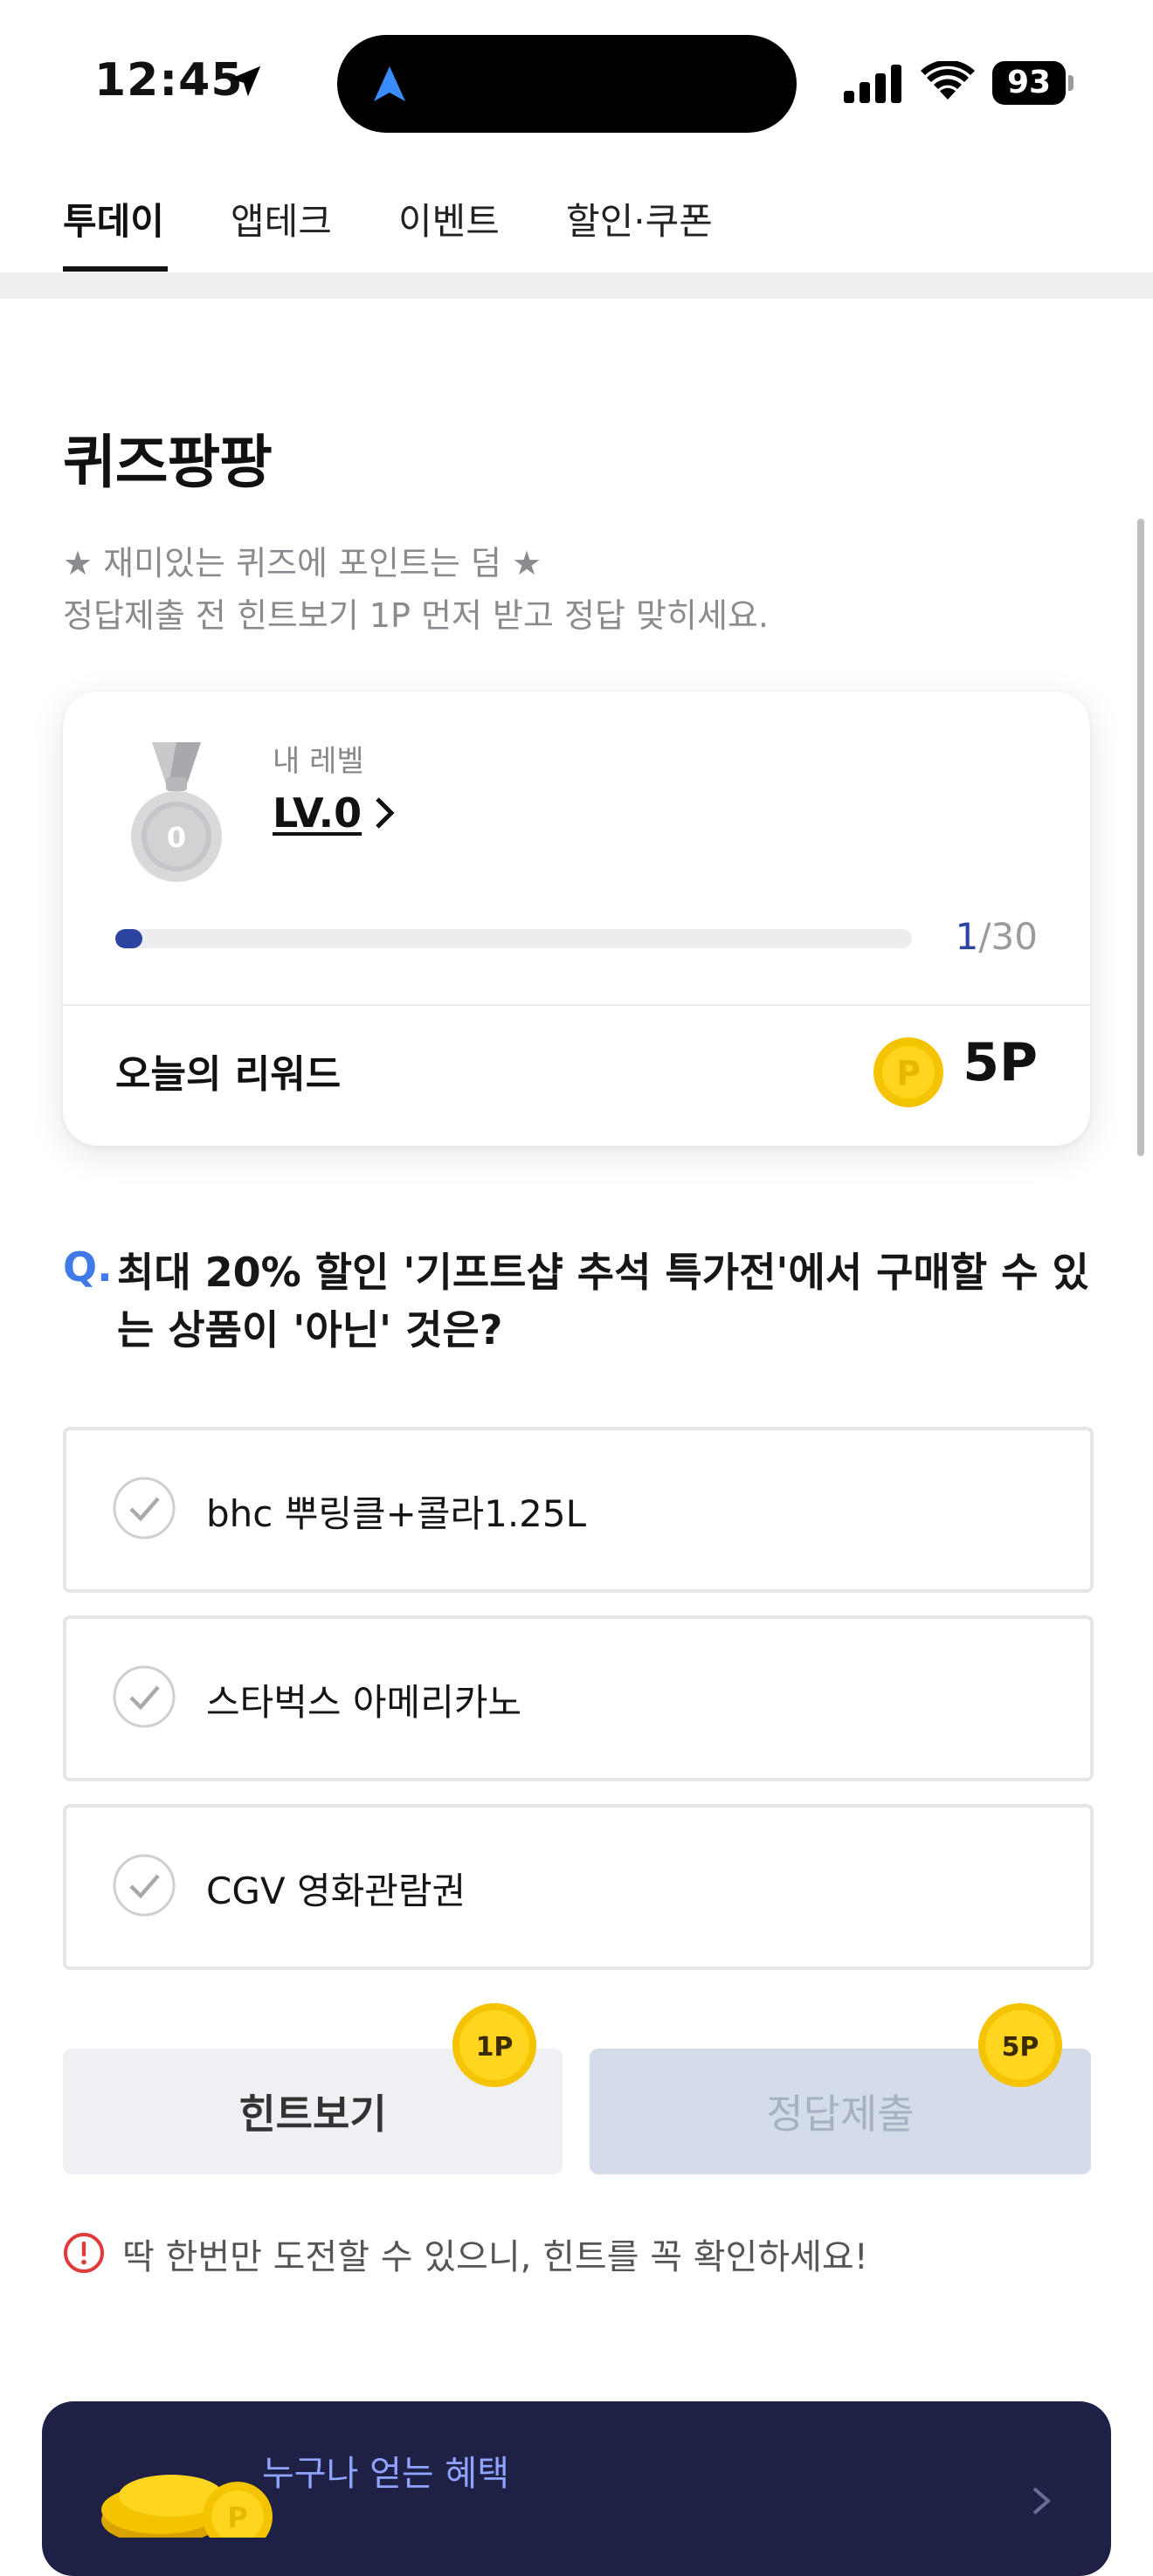 This screenshot has width=1153, height=2576. Describe the element at coordinates (84, 2253) in the screenshot. I see `warning-icon` at that location.